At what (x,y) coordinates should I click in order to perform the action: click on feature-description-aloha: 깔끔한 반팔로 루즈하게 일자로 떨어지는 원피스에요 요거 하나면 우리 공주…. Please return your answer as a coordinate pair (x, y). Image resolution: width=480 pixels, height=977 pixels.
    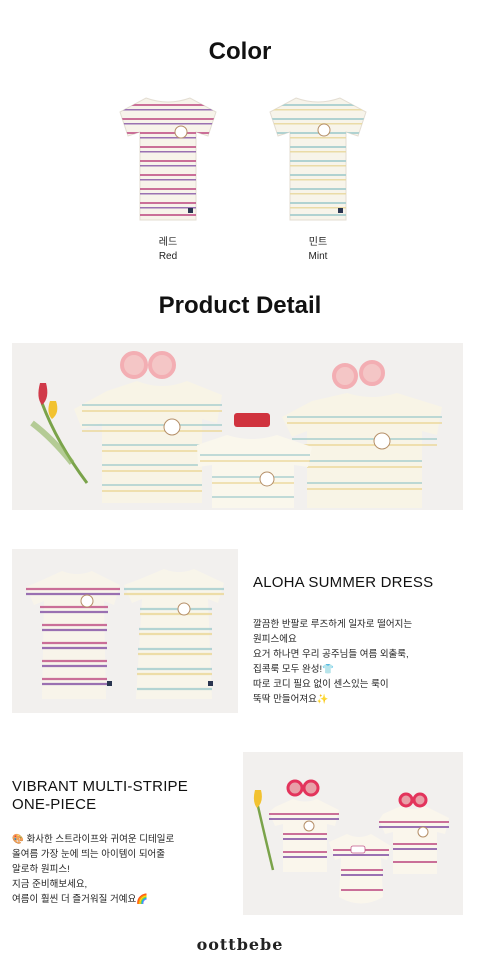
    Looking at the image, I should click on (333, 662).